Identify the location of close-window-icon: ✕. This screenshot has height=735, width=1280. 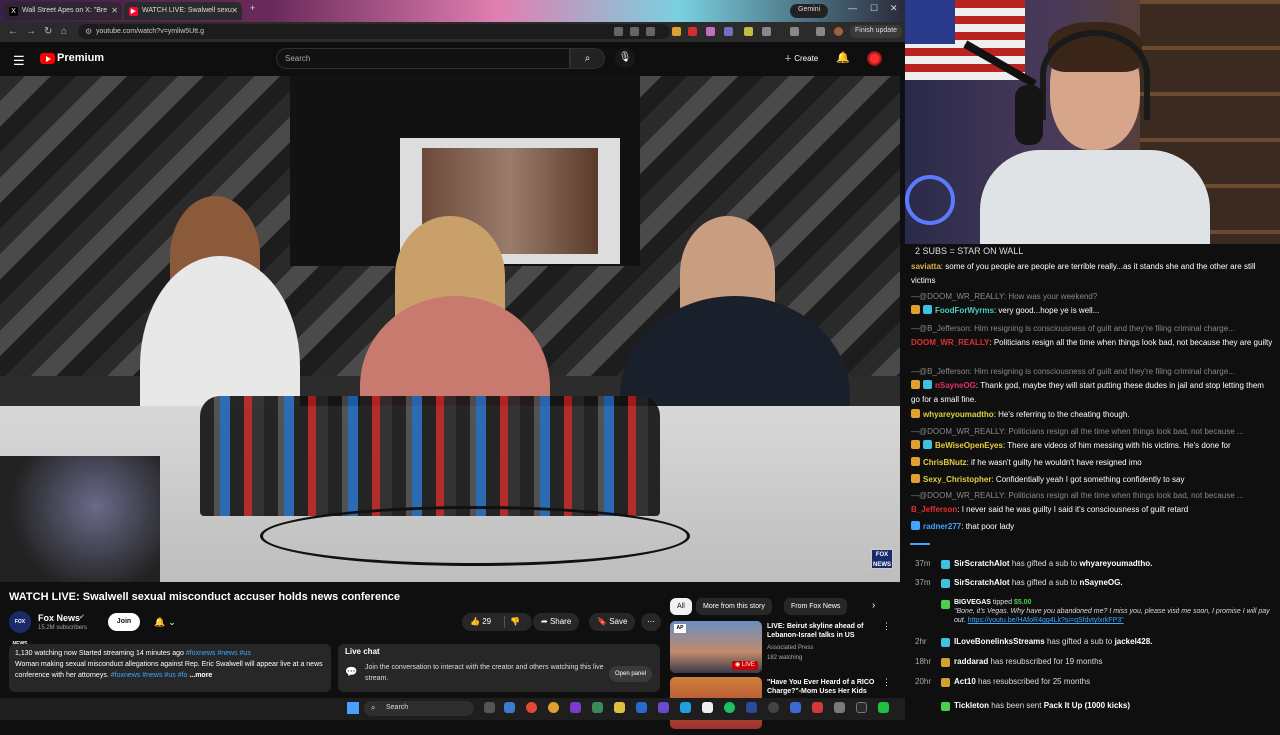
(894, 8).